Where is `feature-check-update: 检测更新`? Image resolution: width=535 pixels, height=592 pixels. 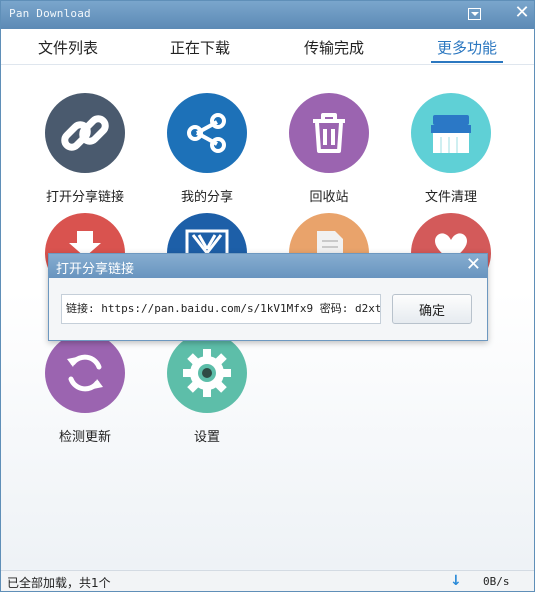 feature-check-update: 检测更新 is located at coordinates (85, 389).